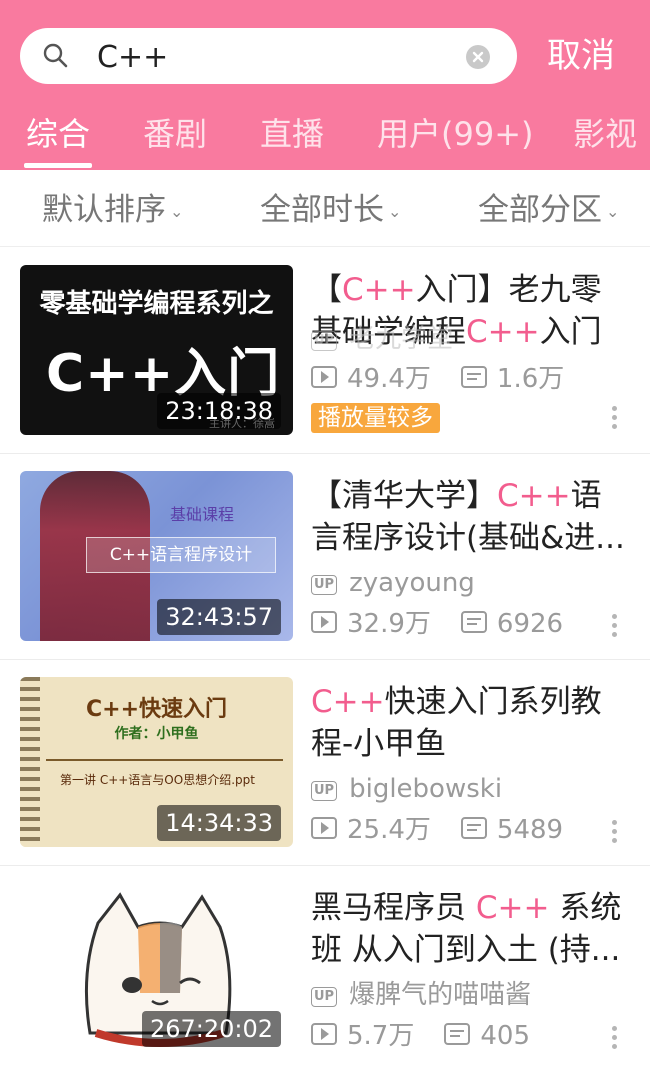 The image size is (650, 1072). Describe the element at coordinates (505, 1036) in the screenshot. I see `danmaku-count: 405` at that location.